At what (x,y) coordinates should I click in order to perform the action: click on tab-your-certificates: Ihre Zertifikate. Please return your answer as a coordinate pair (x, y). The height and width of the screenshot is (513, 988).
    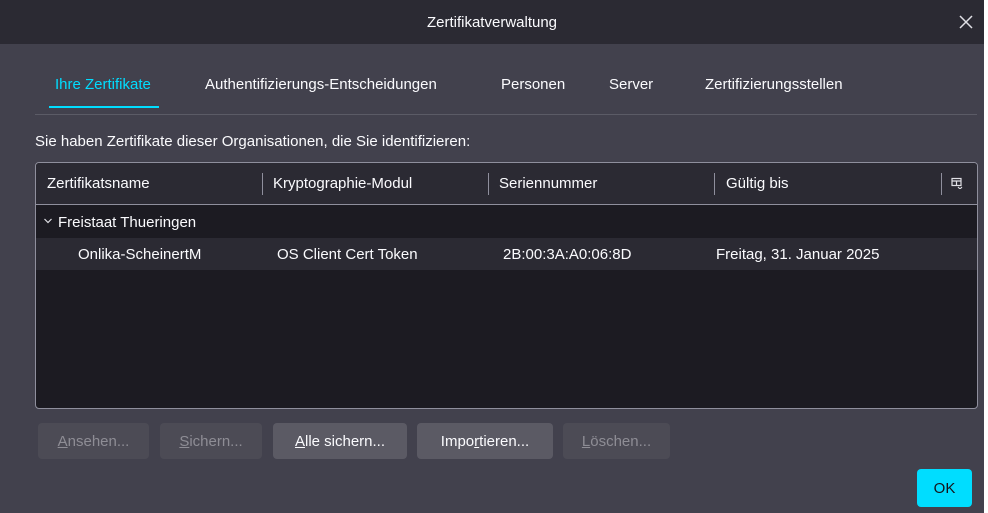
    Looking at the image, I should click on (104, 92).